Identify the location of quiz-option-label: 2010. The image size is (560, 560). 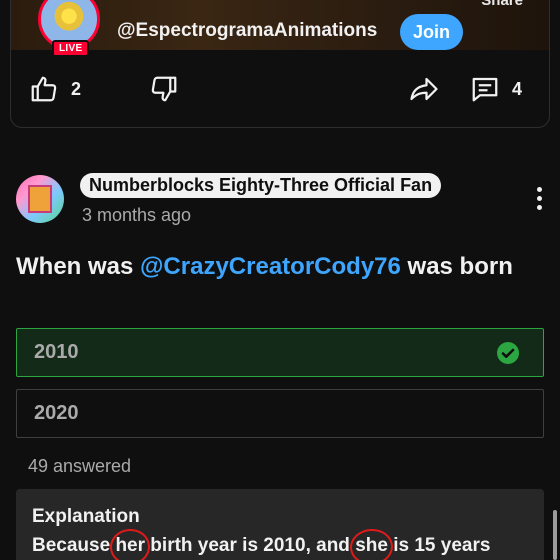
(56, 352).